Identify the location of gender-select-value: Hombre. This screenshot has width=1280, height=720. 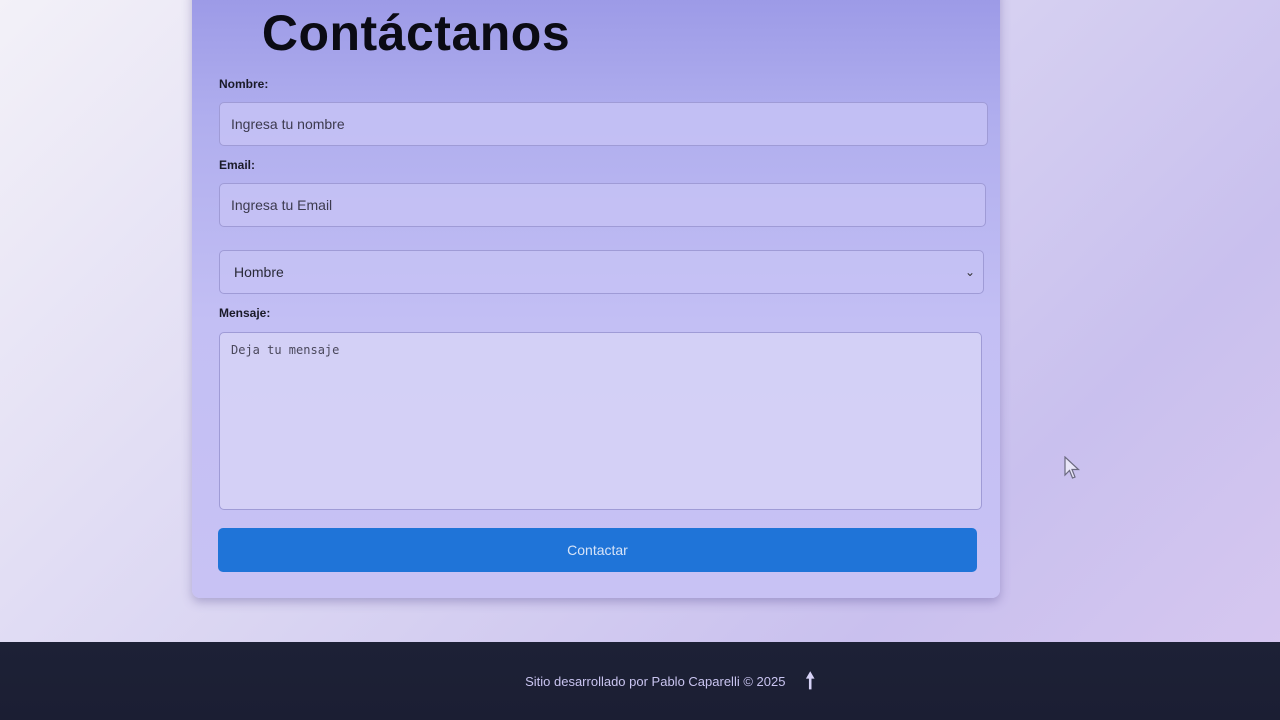
(259, 272).